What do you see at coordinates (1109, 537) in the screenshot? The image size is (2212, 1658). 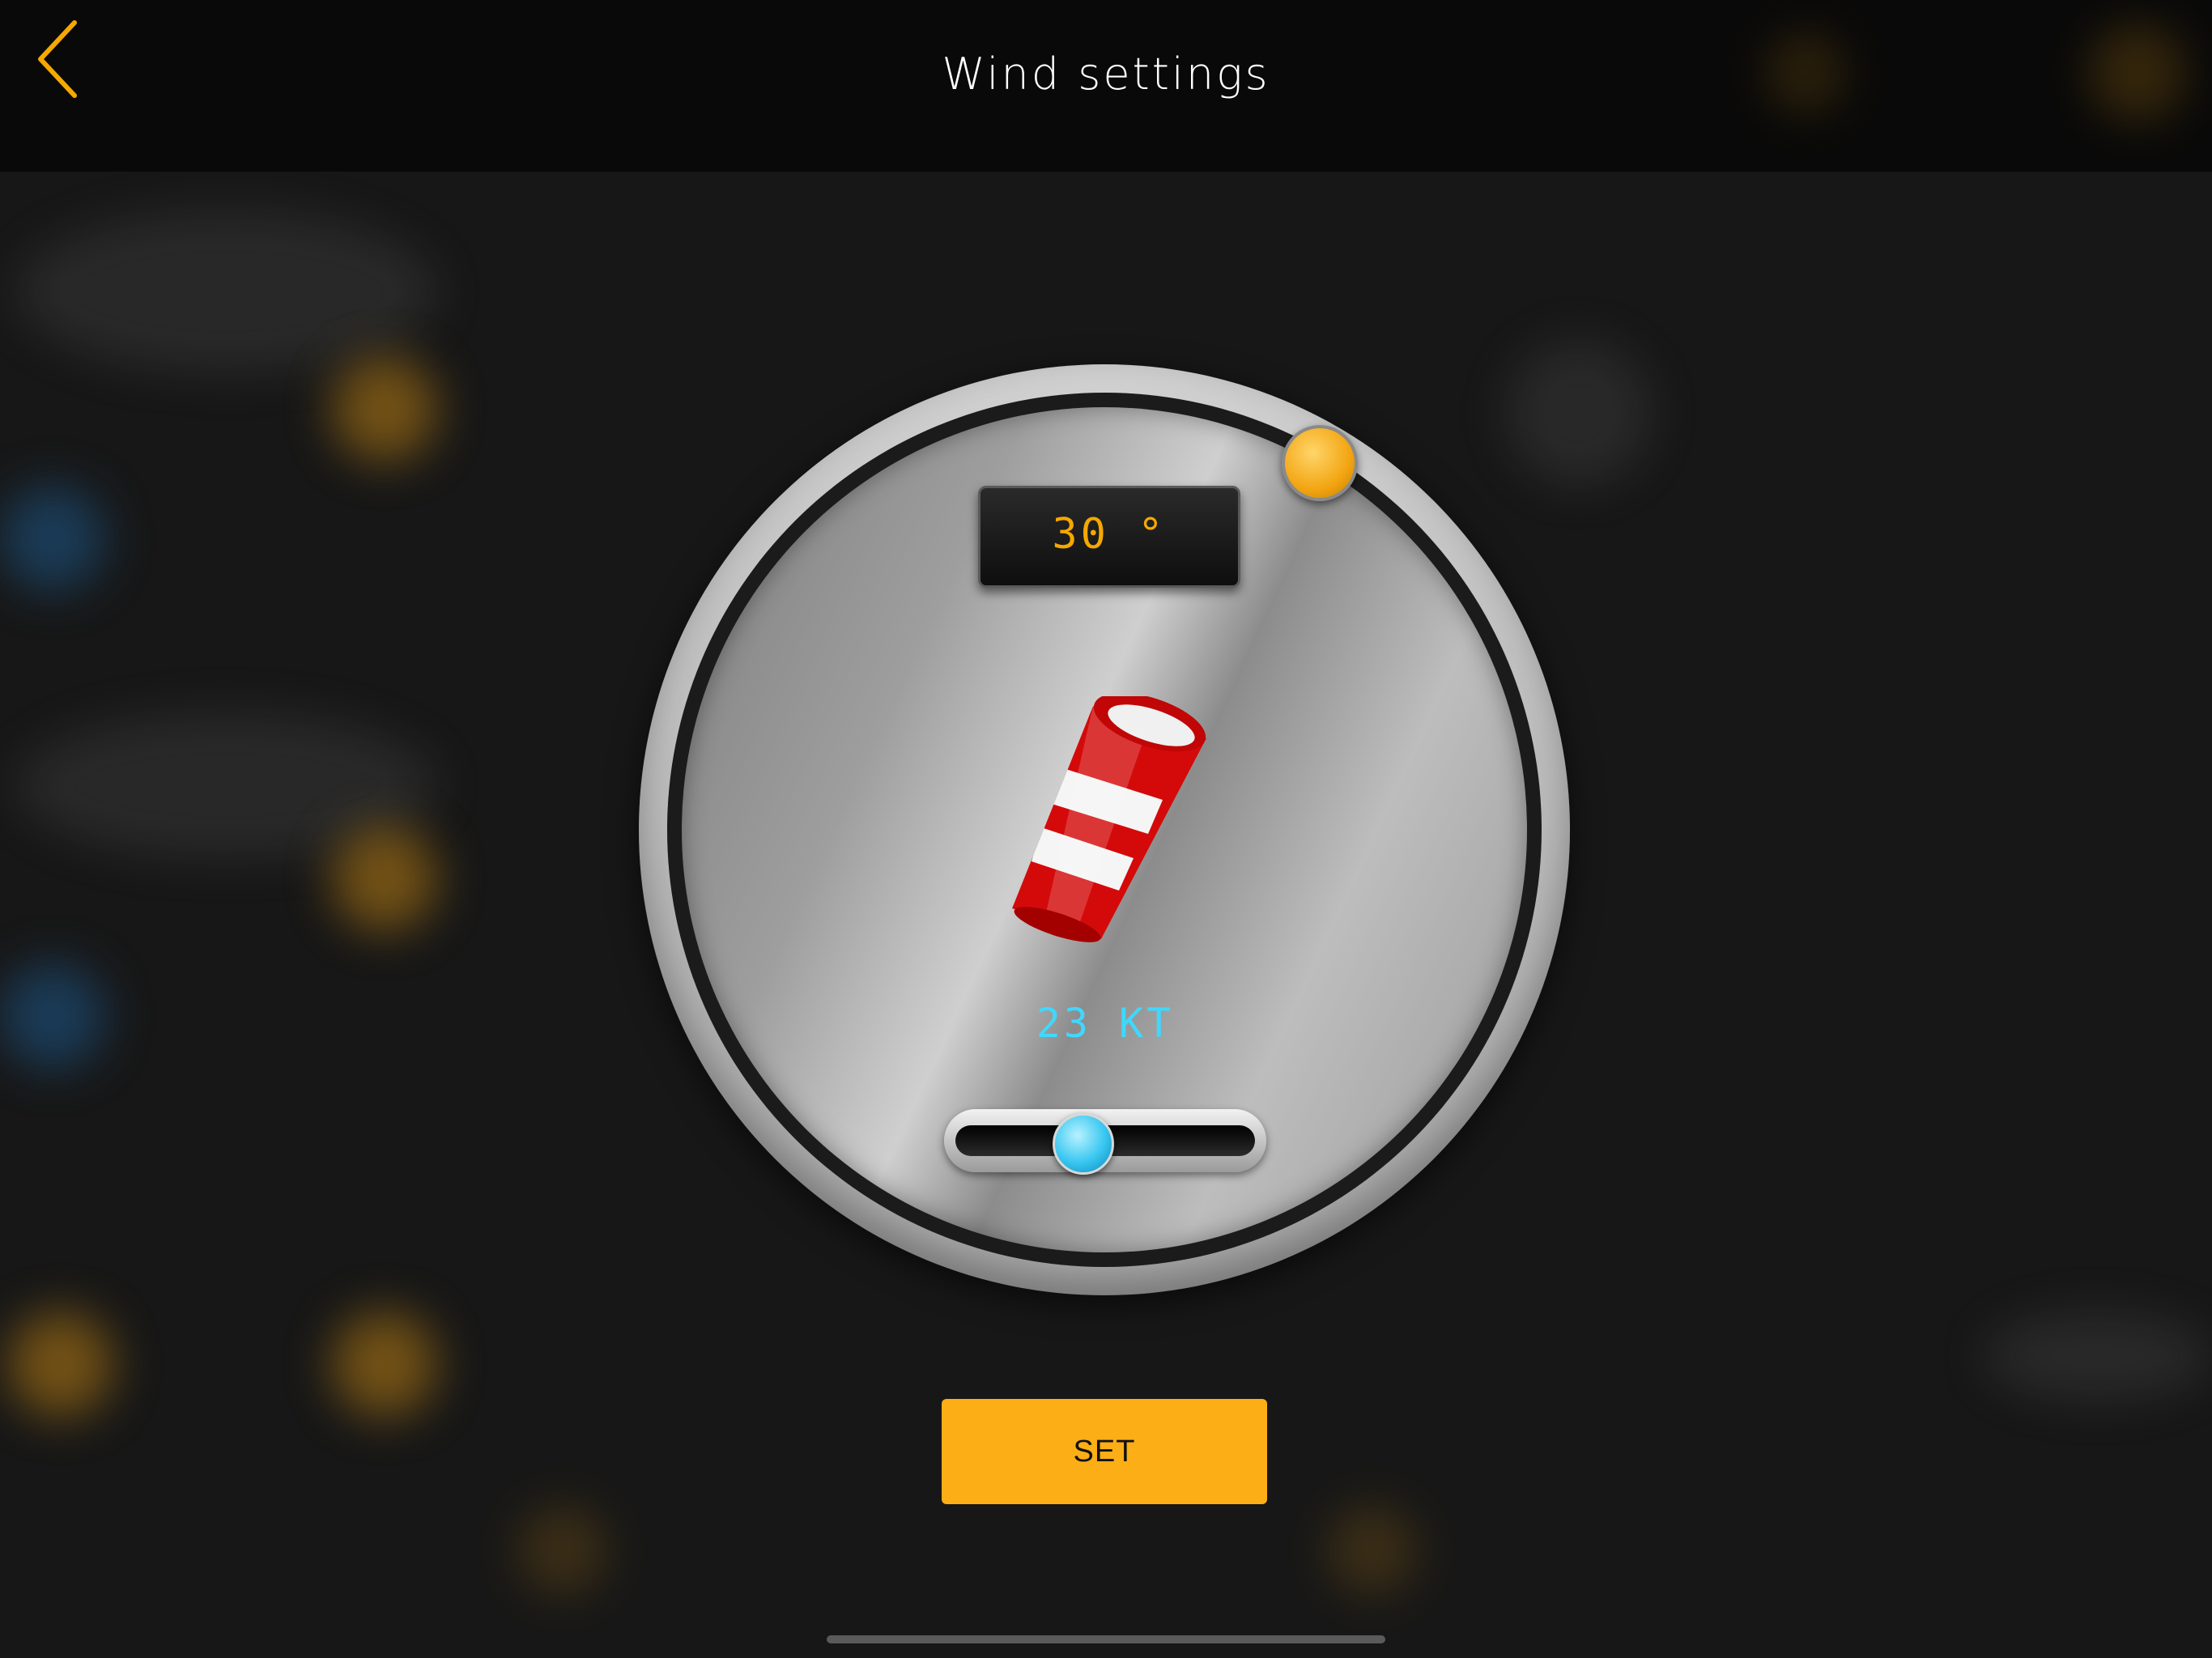 I see `wind-direction-readout: 30 °` at bounding box center [1109, 537].